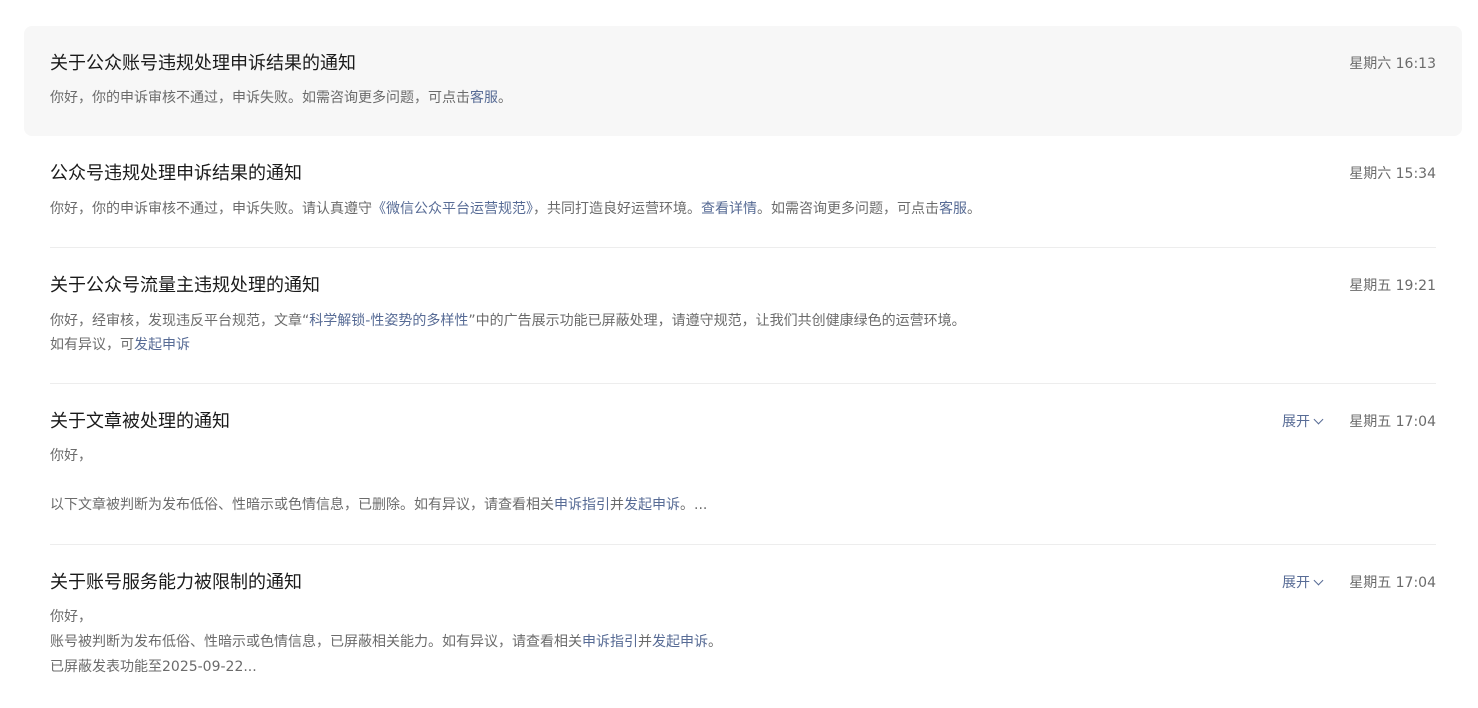 Image resolution: width=1478 pixels, height=708 pixels. Describe the element at coordinates (211, 209) in the screenshot. I see `body-text: 你好，你的申诉审核不通过，申诉失败。请认真遵守` at that location.